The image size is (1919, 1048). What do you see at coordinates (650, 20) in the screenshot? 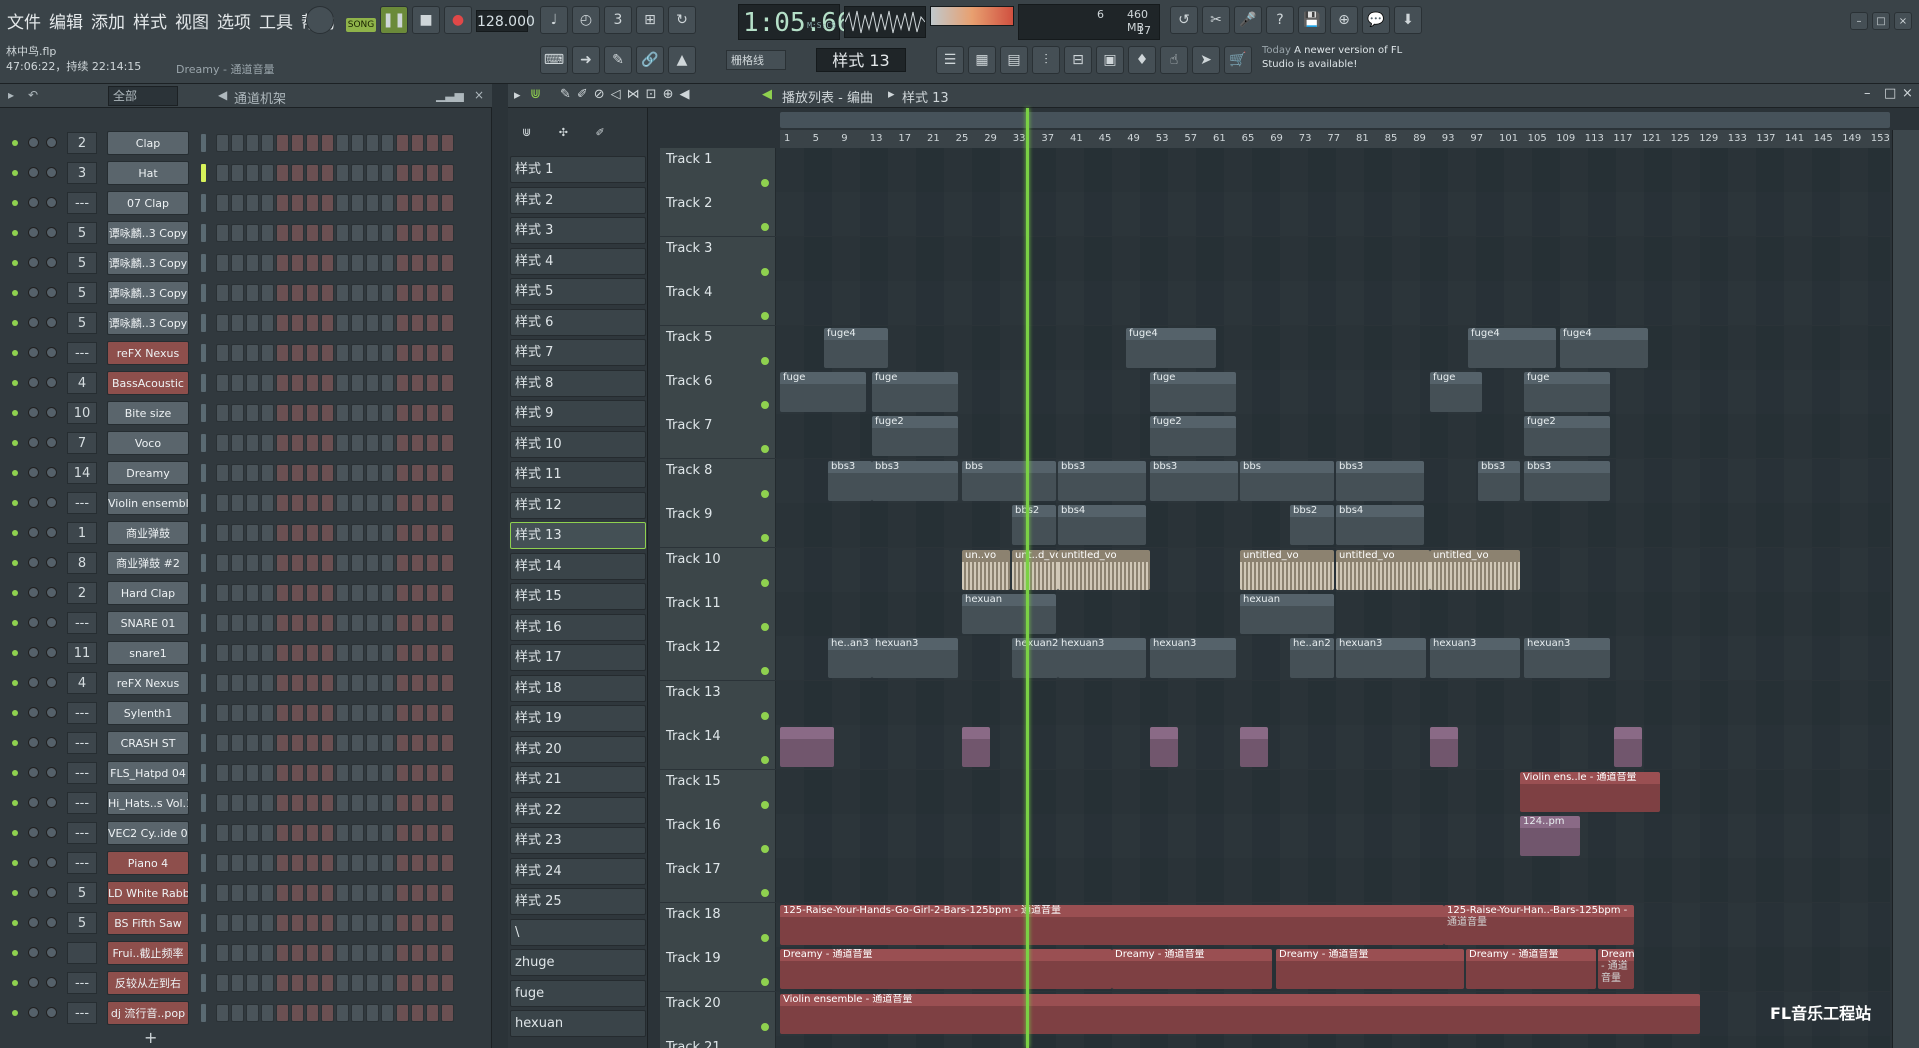
I see `step-edit-button: ⊞` at bounding box center [650, 20].